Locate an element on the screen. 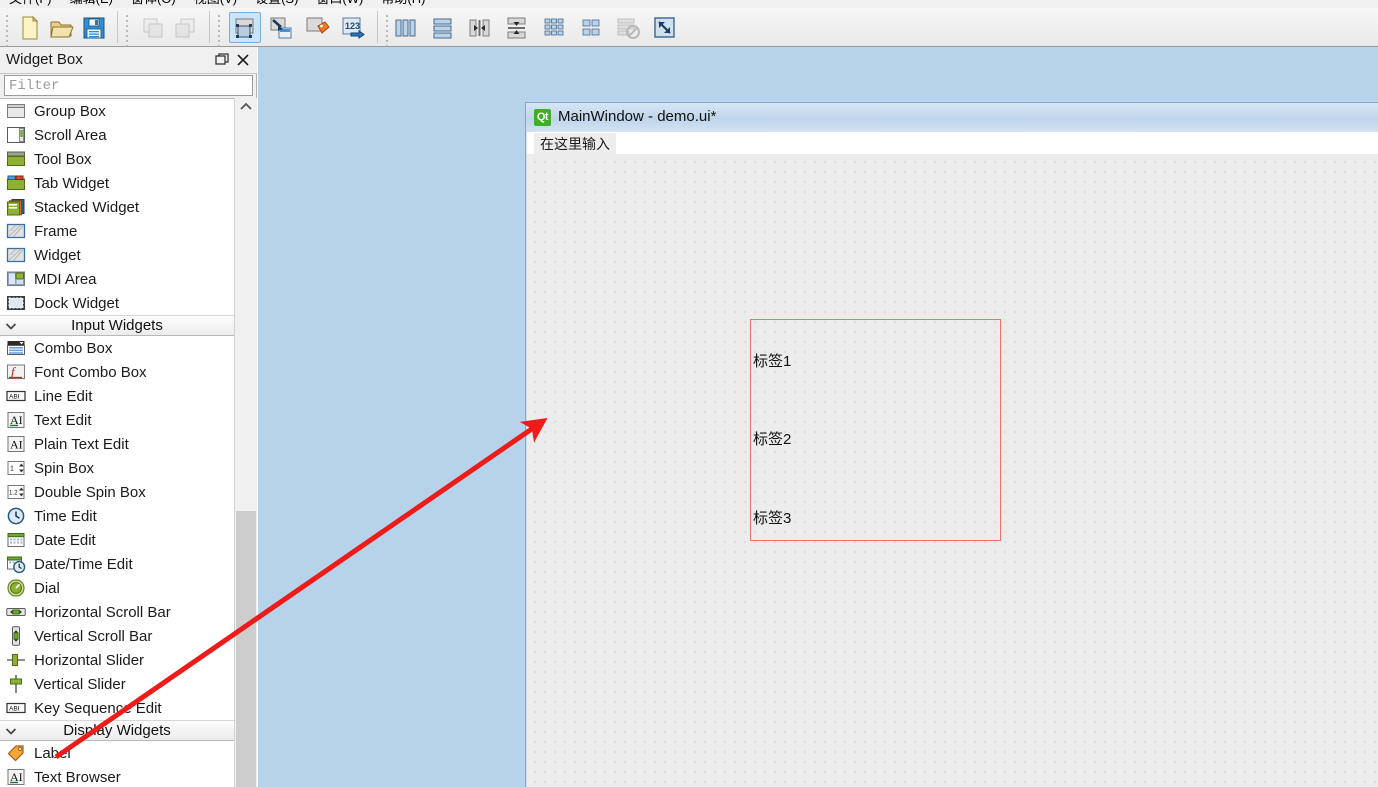  text-browser-icon: AI is located at coordinates (16, 777).